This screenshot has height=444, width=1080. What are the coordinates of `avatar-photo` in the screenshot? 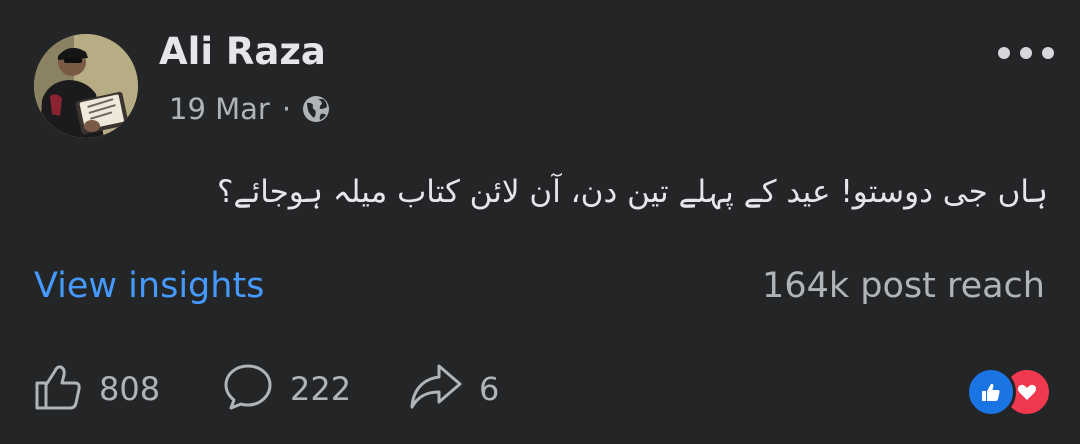 It's located at (86, 86).